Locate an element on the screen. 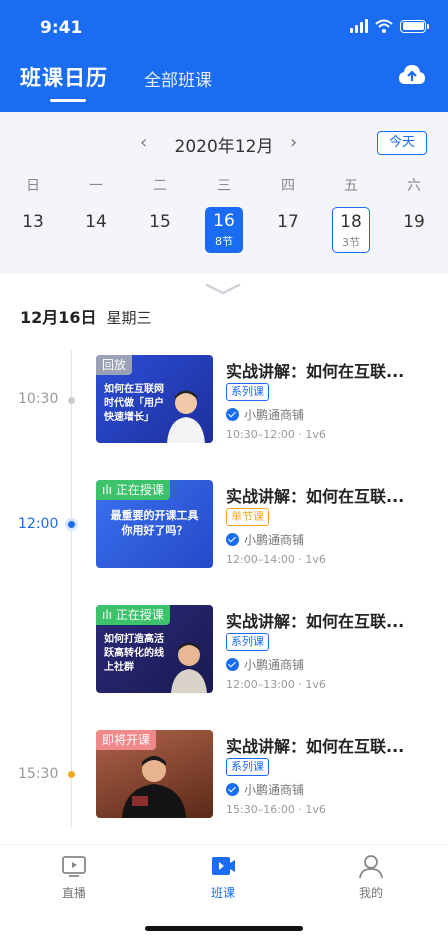 The width and height of the screenshot is (448, 943). time-label-current: 12:00 is located at coordinates (38, 524).